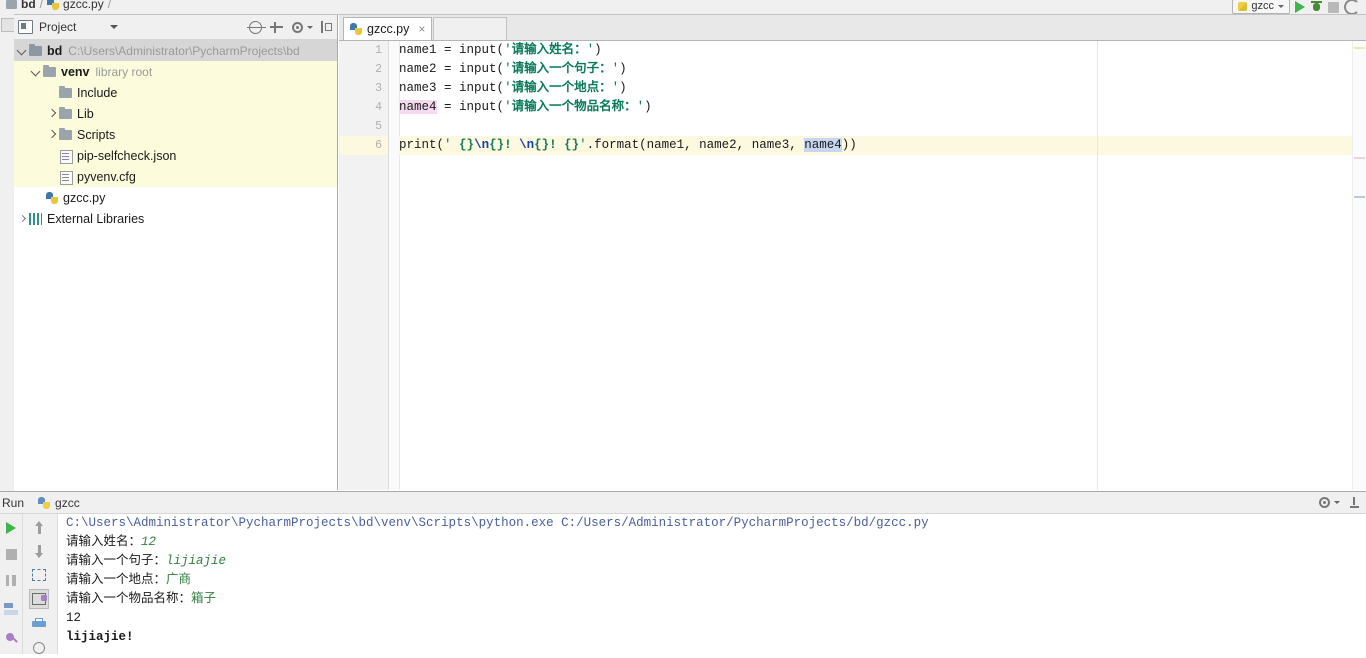  I want to click on code-line-2: name2 = input('请输入一个句子：'), so click(882, 69).